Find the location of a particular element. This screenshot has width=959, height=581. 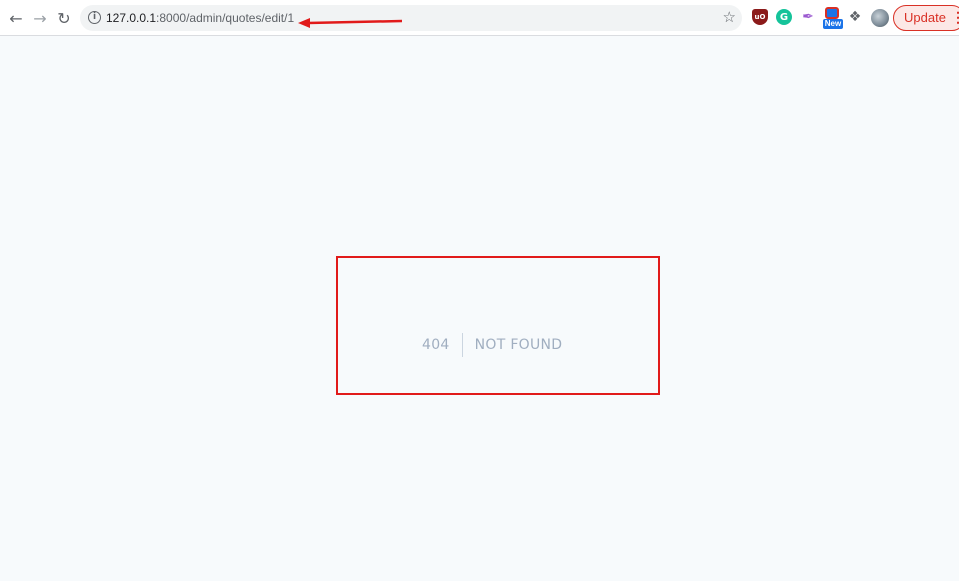

screen-recorder-extension-icon: New is located at coordinates (833, 18).